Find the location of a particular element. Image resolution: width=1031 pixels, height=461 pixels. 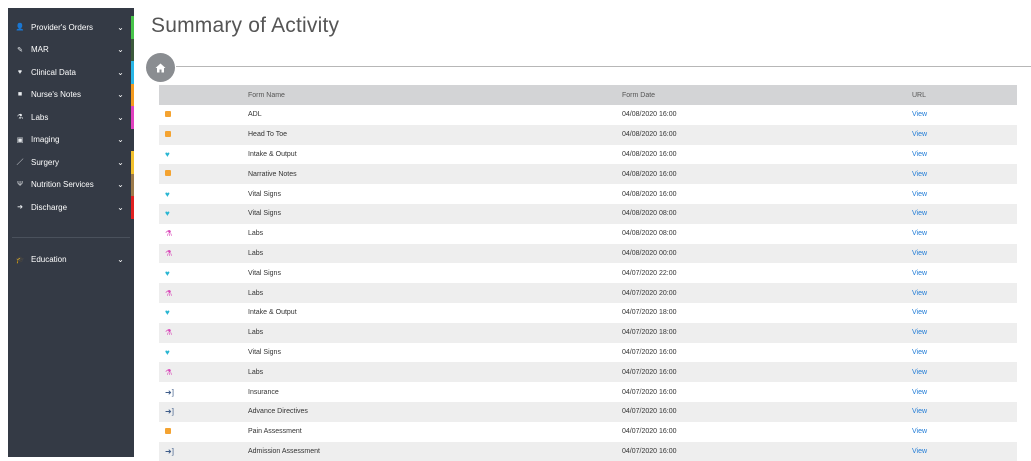

table-row: Pain Assessment 04/07/2020 16:00 View is located at coordinates (588, 432).